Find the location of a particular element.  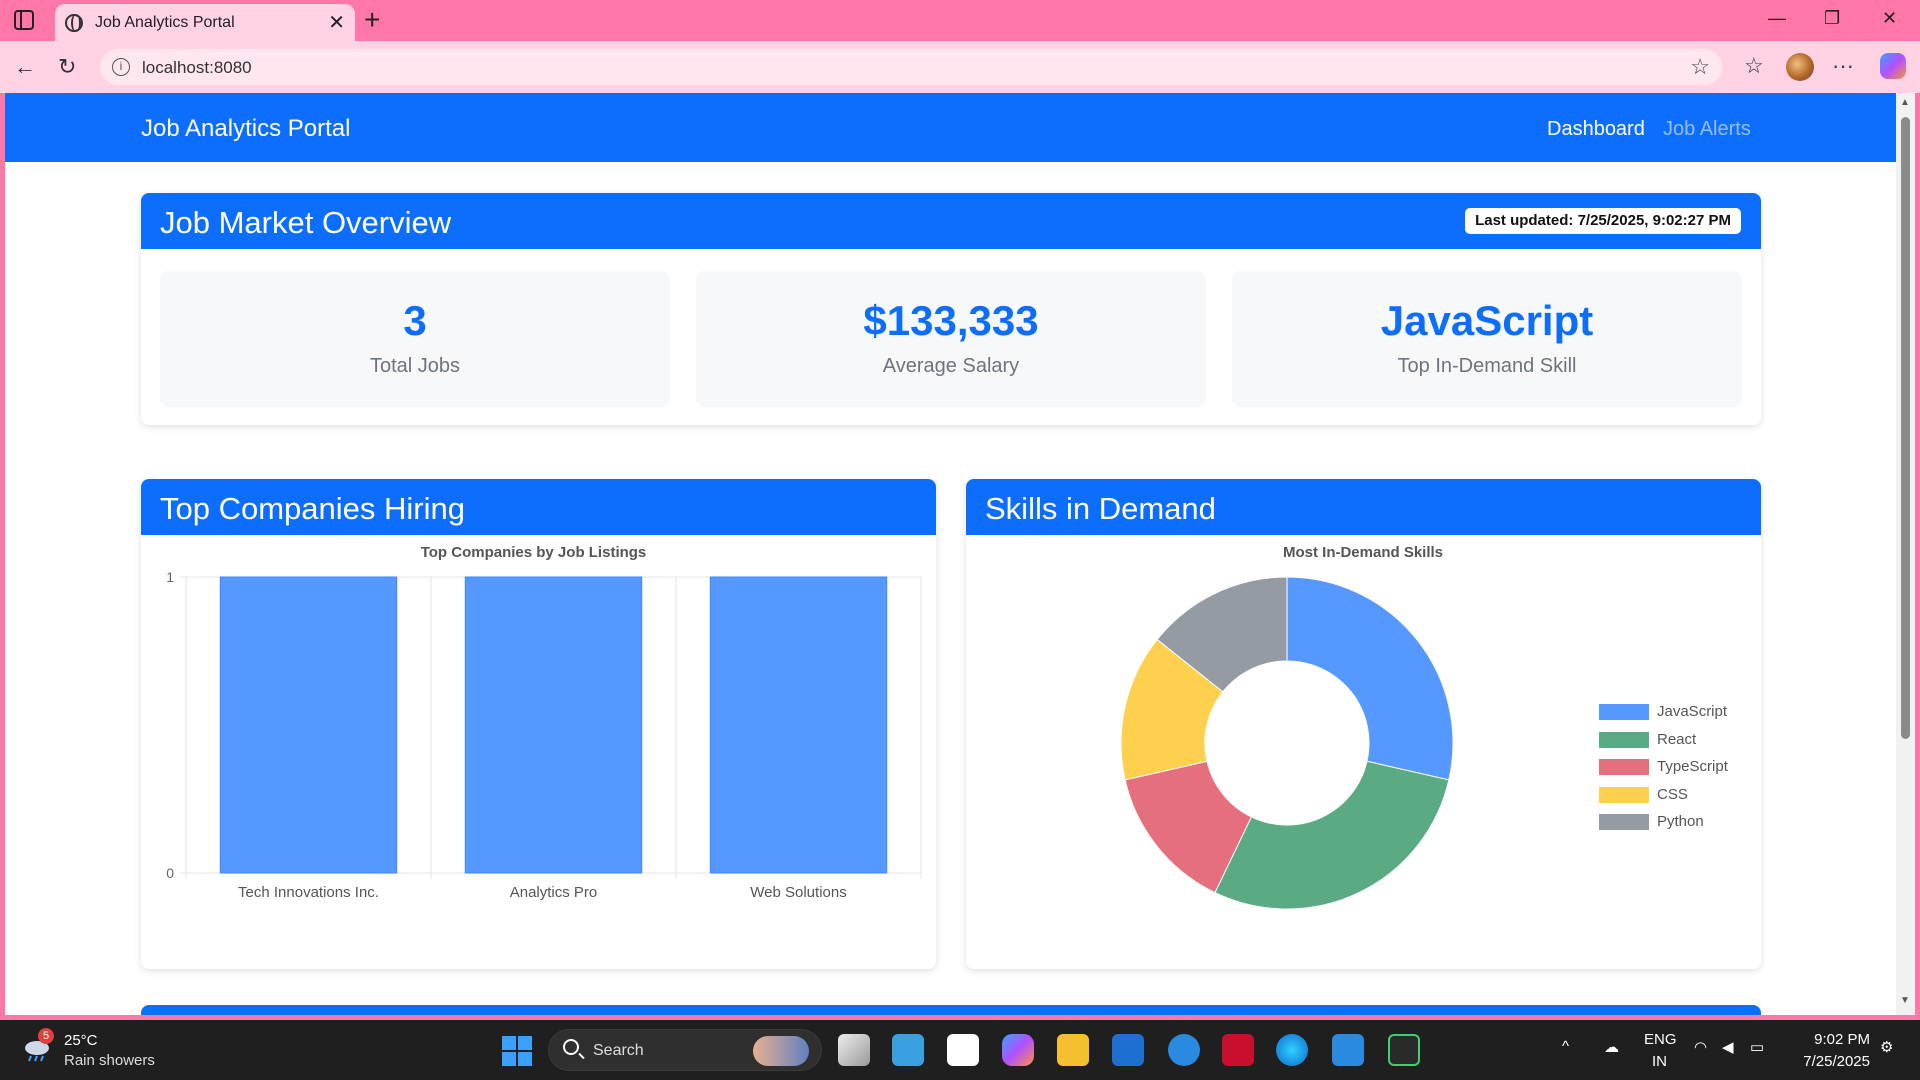

windows-start-icon is located at coordinates (517, 1051).